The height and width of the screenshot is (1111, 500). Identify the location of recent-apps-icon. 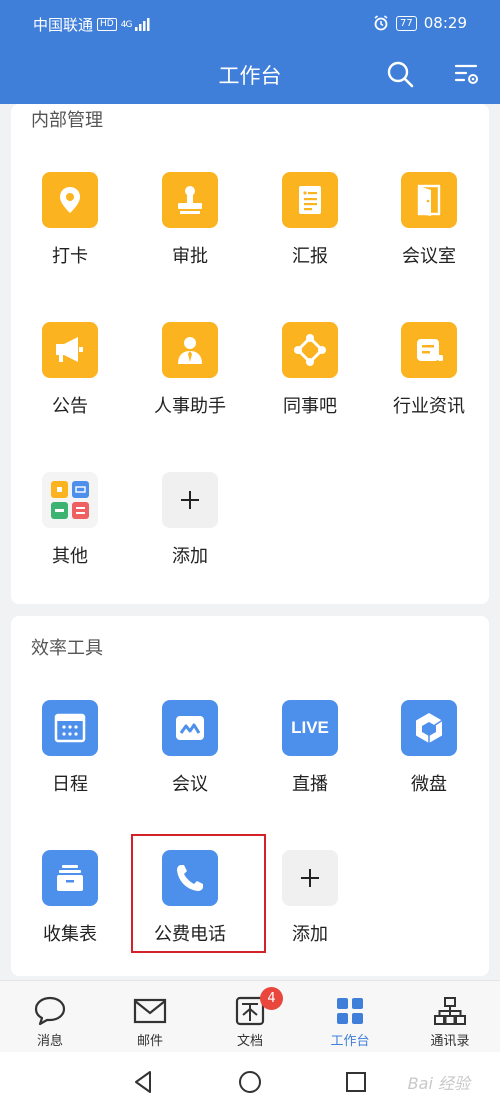
(356, 1082).